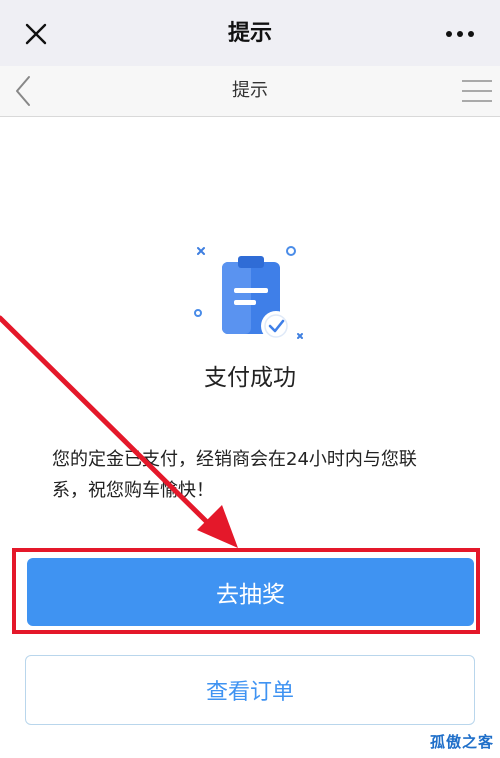  Describe the element at coordinates (250, 592) in the screenshot. I see `lottery-button: 去抽奖` at that location.